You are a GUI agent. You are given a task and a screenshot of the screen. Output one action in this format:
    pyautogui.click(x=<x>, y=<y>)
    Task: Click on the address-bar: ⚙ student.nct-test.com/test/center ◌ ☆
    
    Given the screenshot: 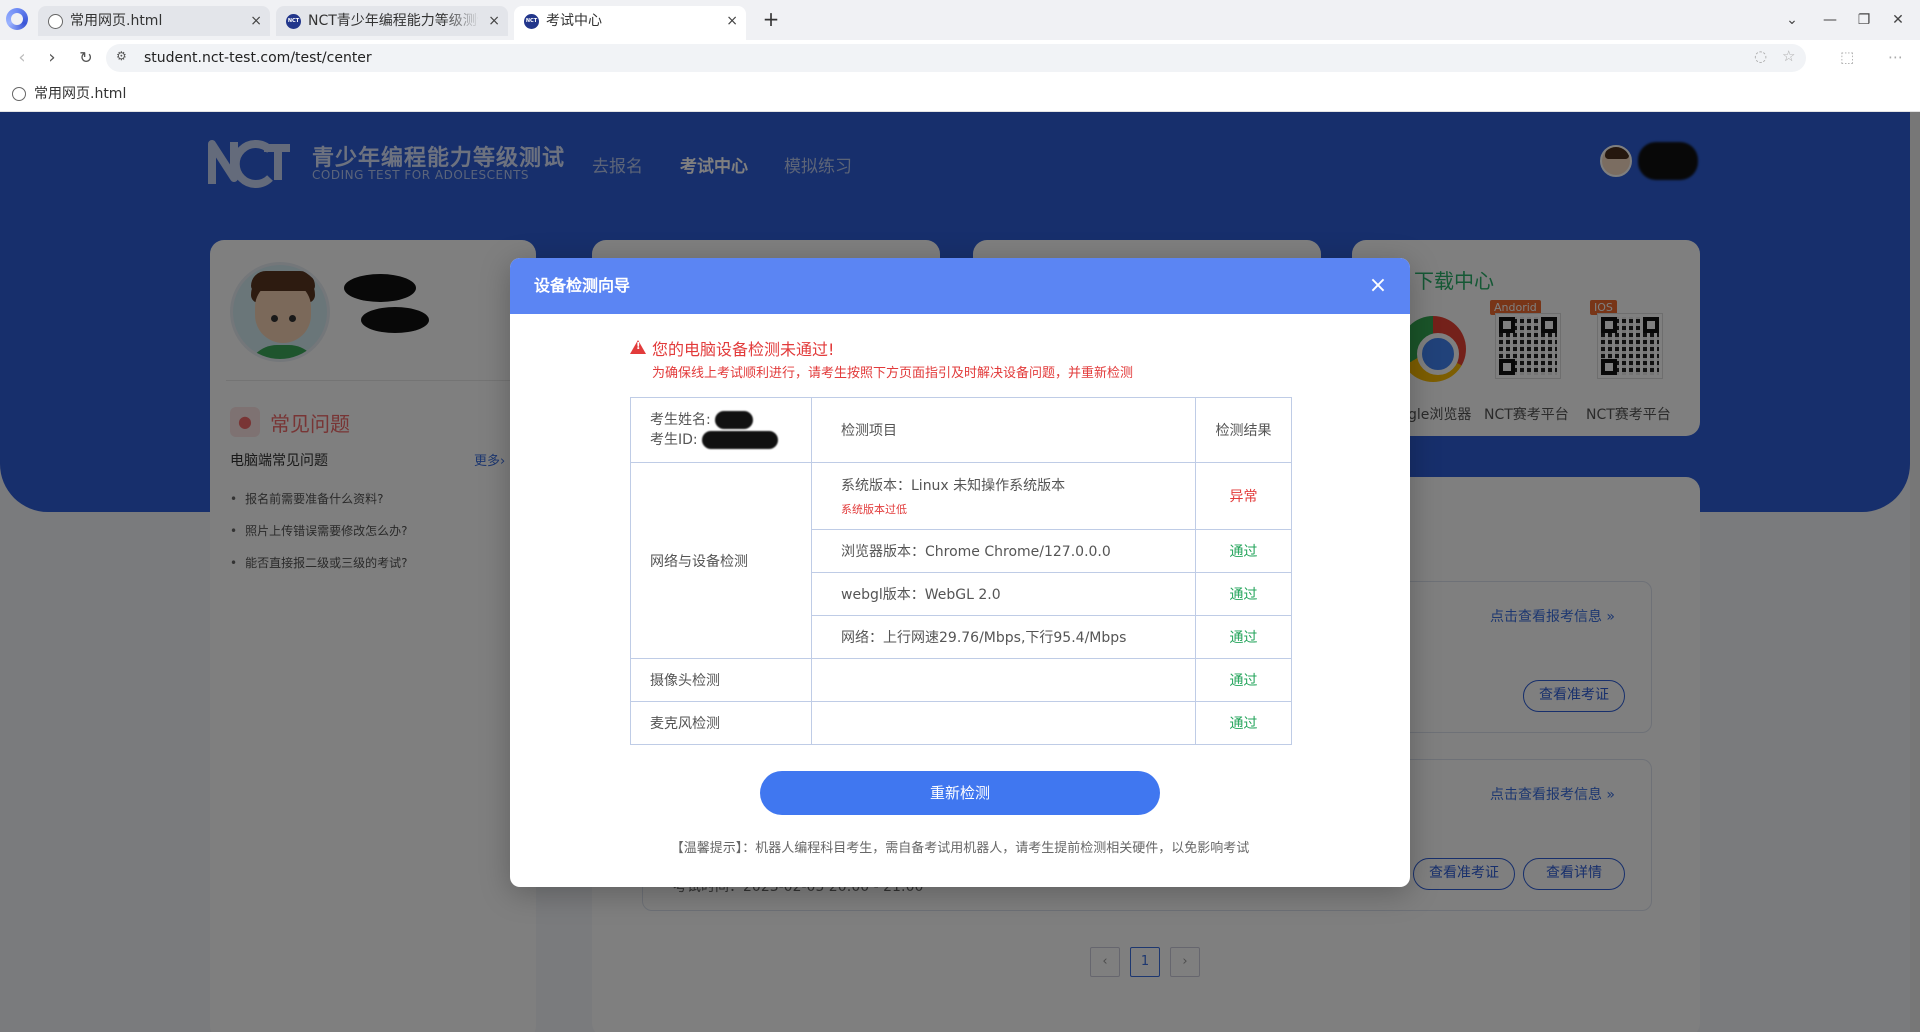 What is the action you would take?
    pyautogui.click(x=956, y=58)
    